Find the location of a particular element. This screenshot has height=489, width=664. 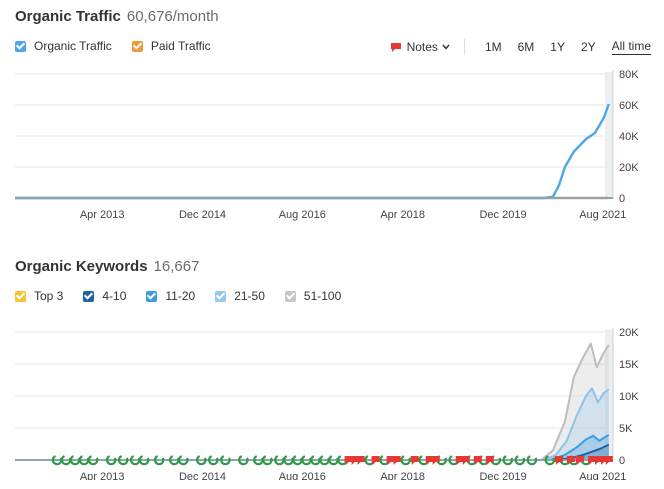

series-line is located at coordinates (312, 424).